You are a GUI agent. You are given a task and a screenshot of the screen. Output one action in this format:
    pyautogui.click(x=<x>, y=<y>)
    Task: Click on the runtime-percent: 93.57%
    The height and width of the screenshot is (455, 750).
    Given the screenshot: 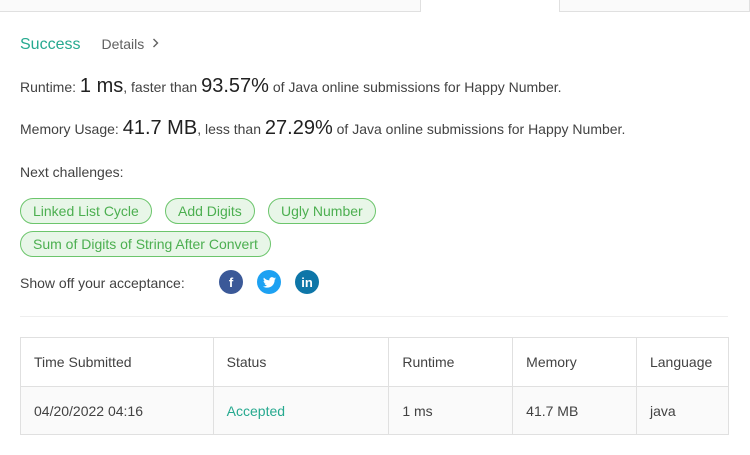 What is the action you would take?
    pyautogui.click(x=235, y=86)
    